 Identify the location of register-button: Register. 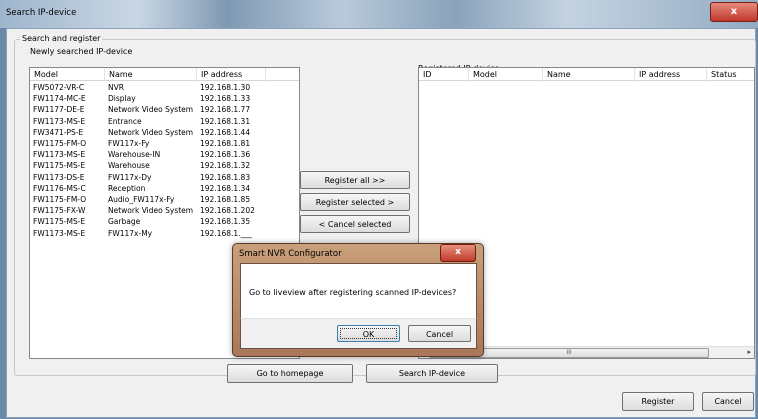
(658, 401).